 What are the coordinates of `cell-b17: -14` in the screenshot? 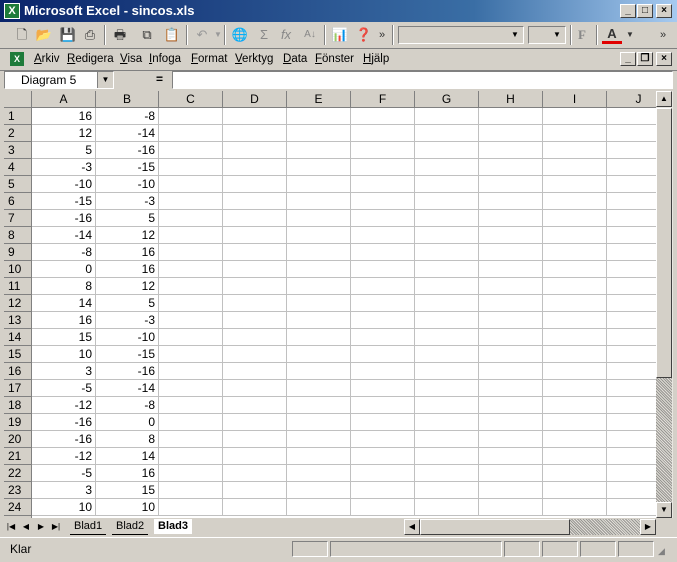 It's located at (127, 388).